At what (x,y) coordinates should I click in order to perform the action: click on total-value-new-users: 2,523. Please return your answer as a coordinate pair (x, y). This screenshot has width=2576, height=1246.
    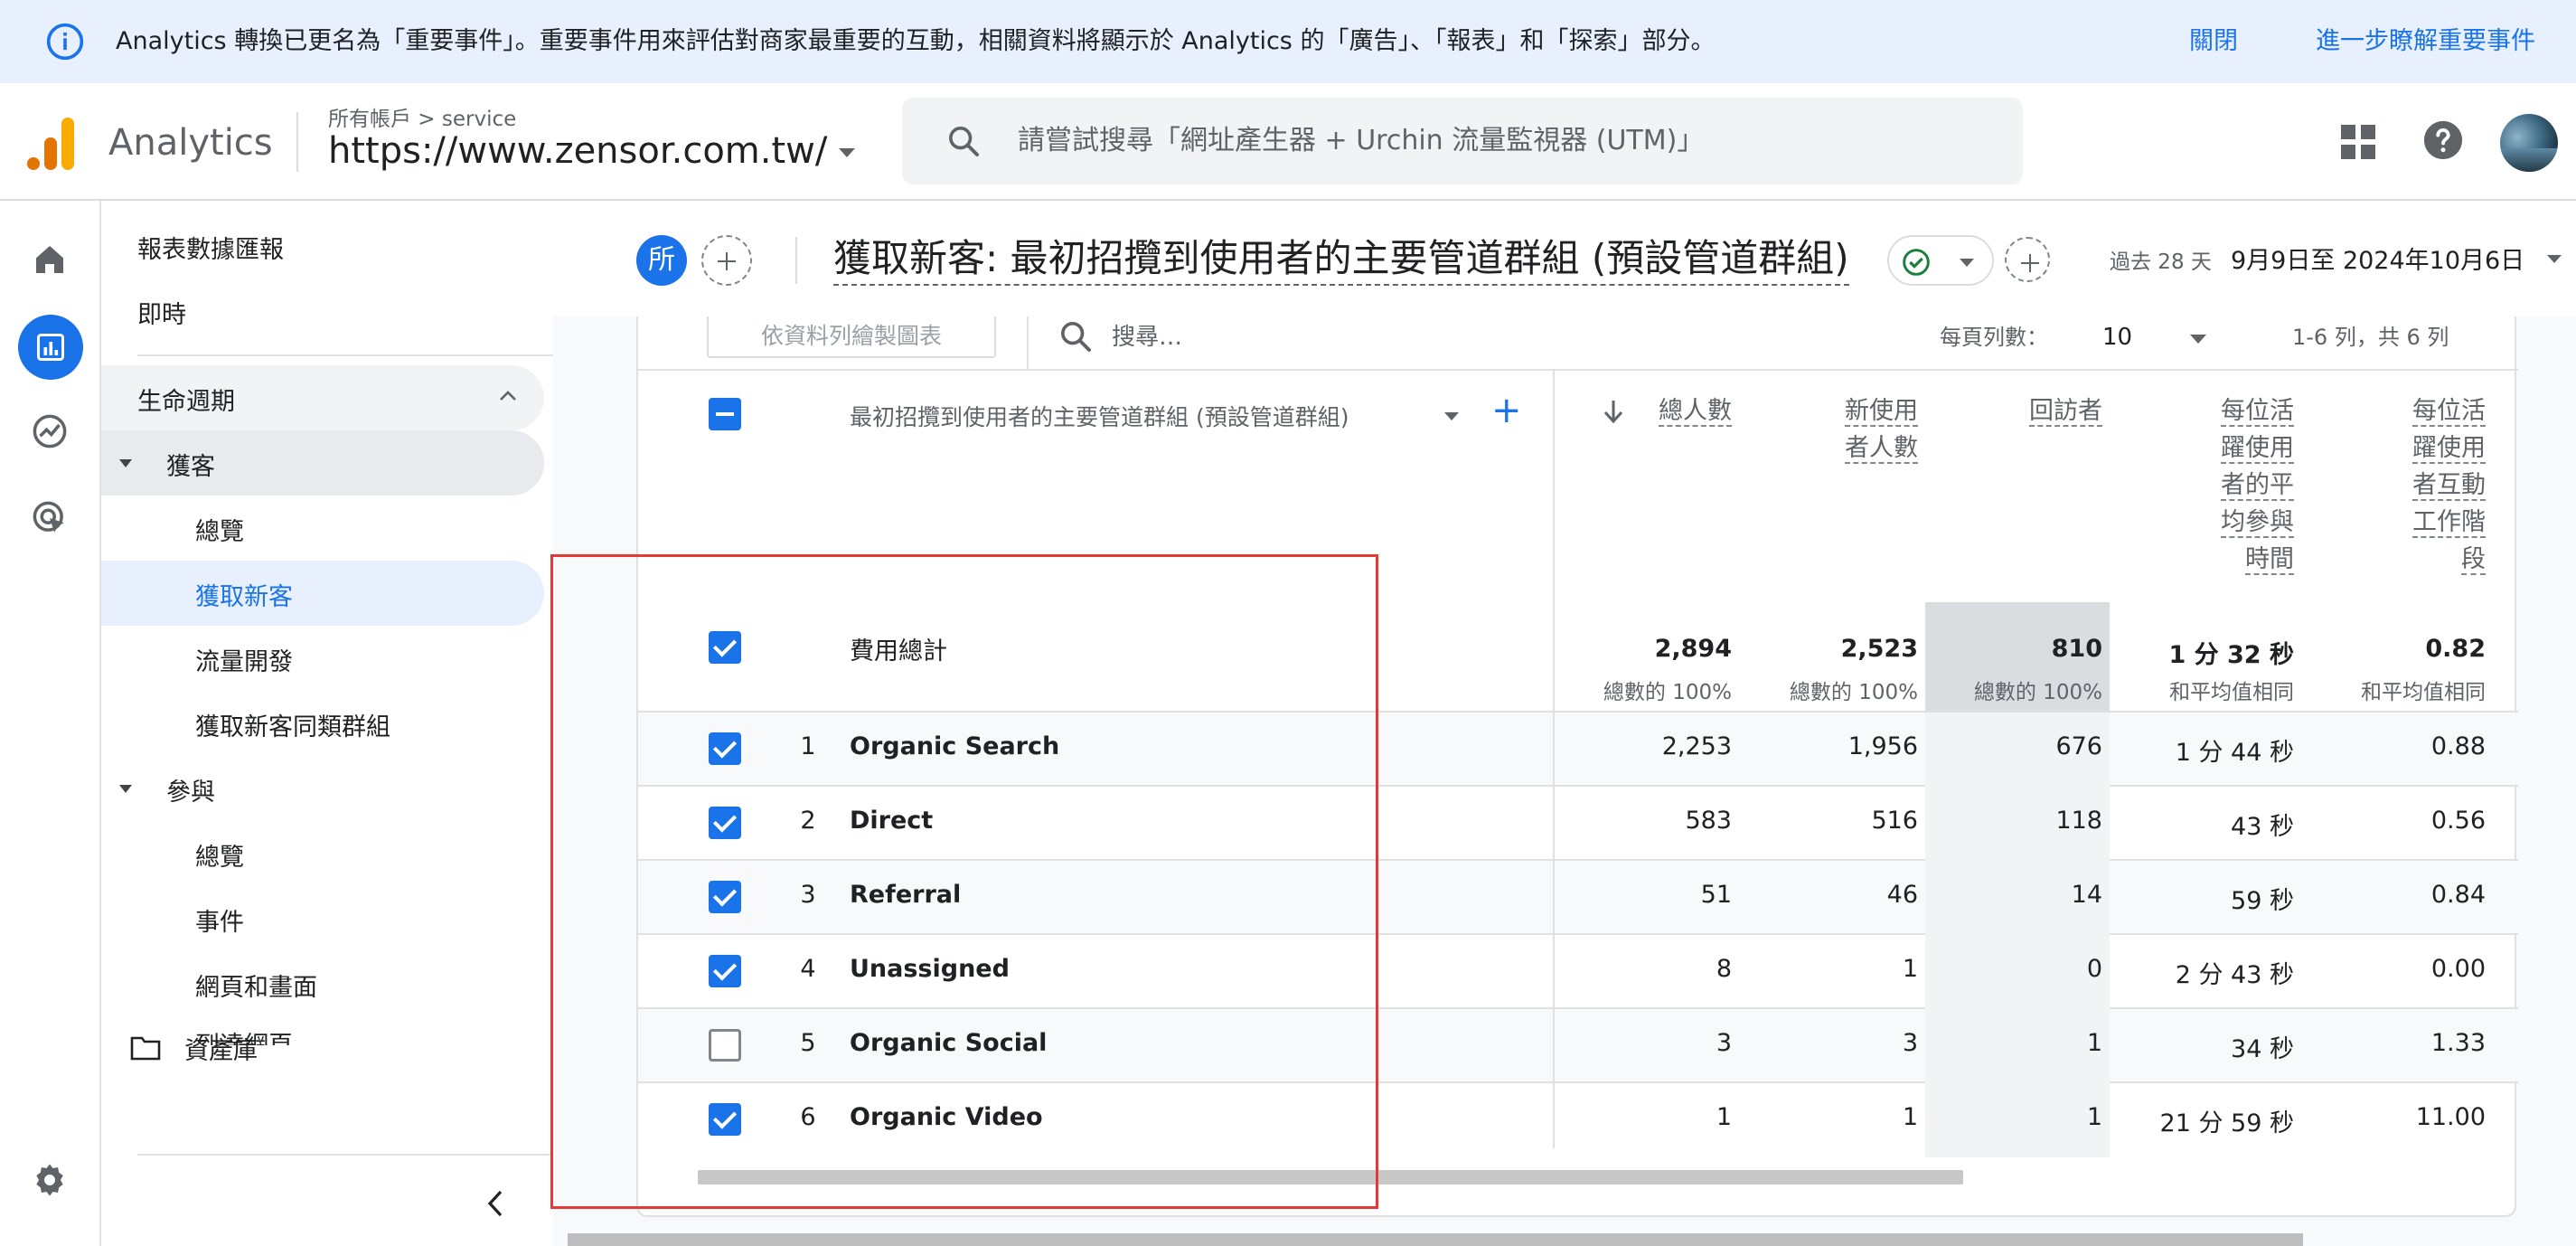
    Looking at the image, I should click on (1879, 649).